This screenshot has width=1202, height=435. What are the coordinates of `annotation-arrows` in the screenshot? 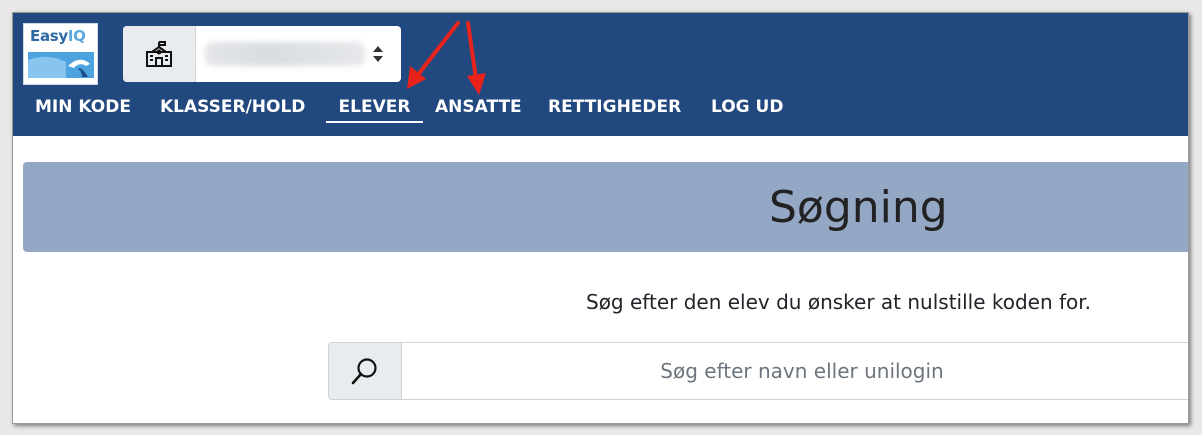 It's located at (446, 58).